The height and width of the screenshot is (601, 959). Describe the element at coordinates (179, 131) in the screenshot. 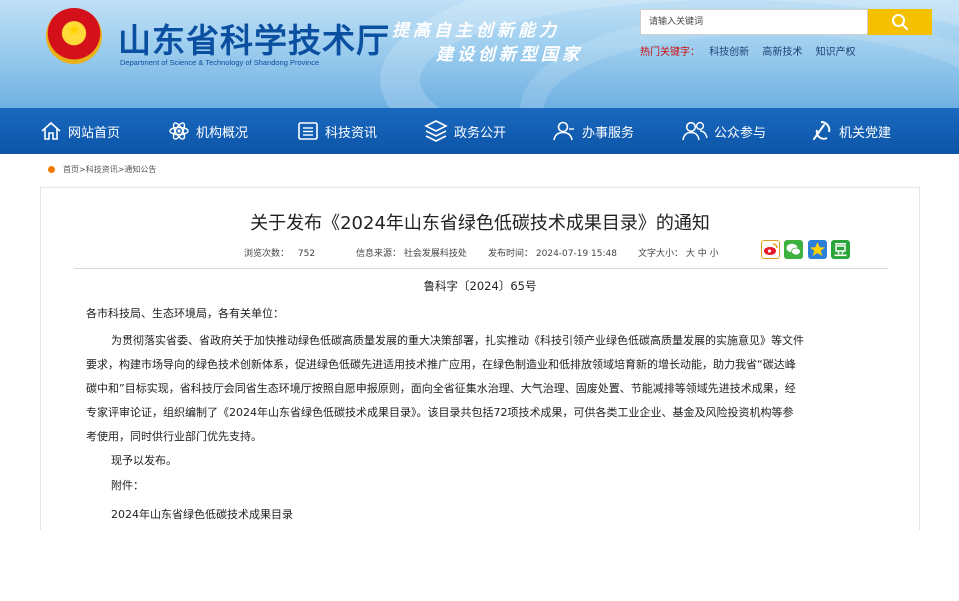

I see `atom-icon` at that location.